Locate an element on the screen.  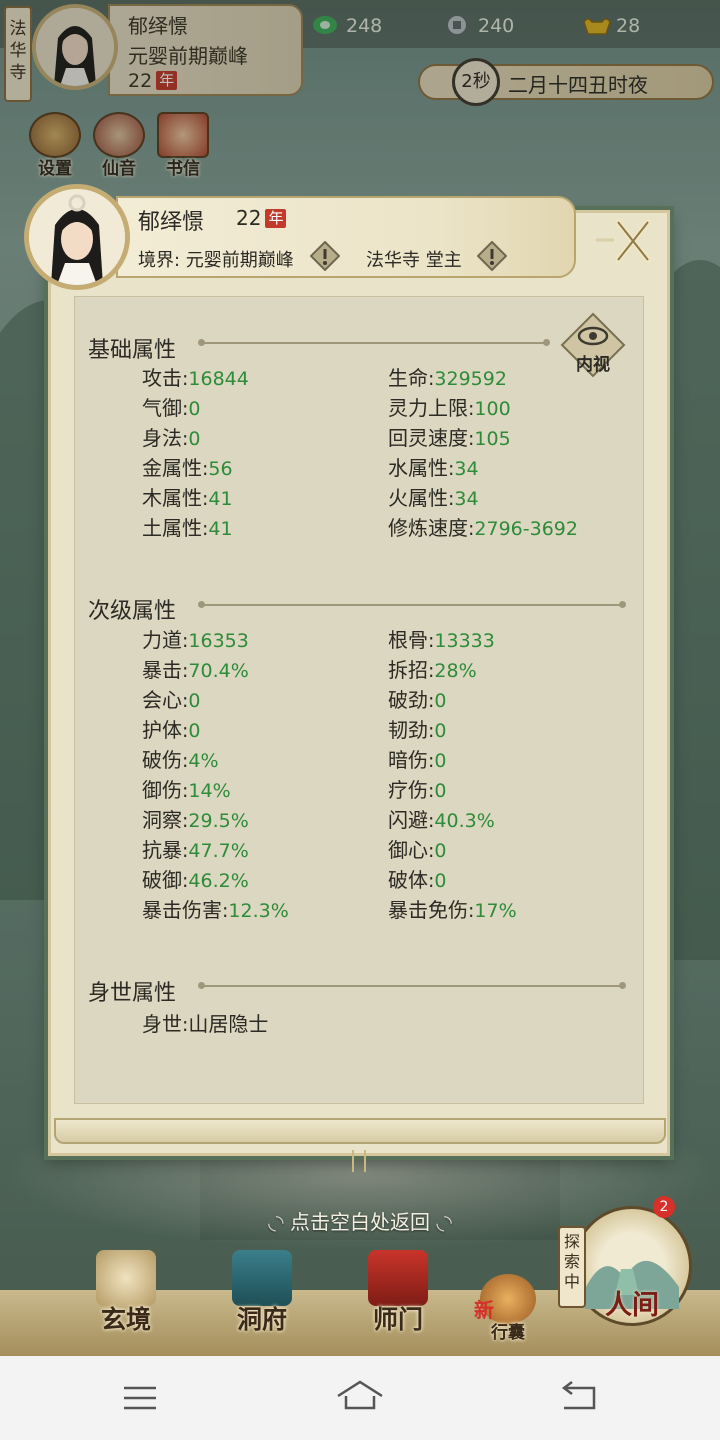
attr-value: 12.3% is located at coordinates (258, 911).